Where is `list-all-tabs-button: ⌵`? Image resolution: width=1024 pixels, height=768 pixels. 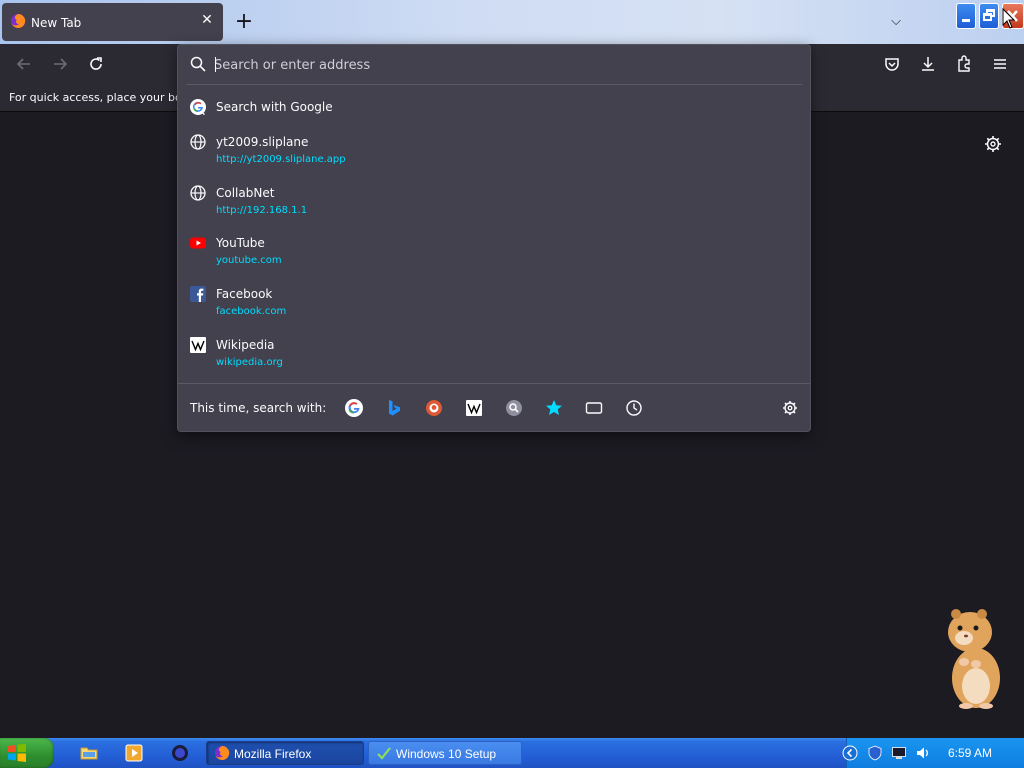 list-all-tabs-button: ⌵ is located at coordinates (896, 22).